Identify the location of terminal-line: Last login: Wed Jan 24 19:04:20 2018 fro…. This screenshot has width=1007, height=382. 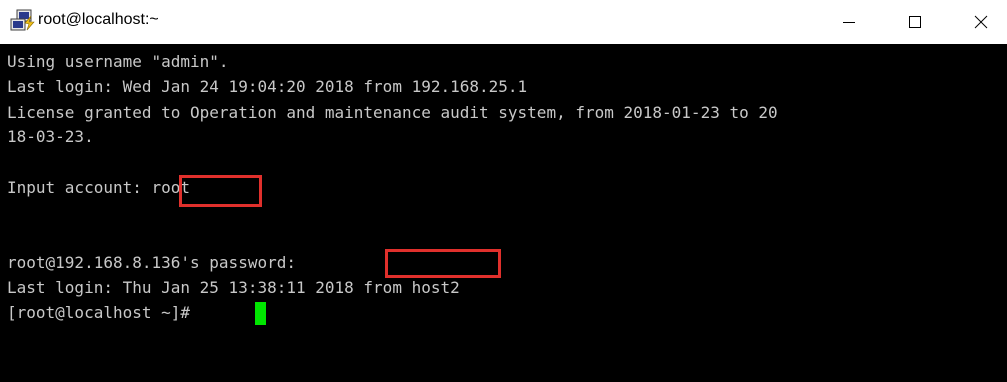
(267, 86).